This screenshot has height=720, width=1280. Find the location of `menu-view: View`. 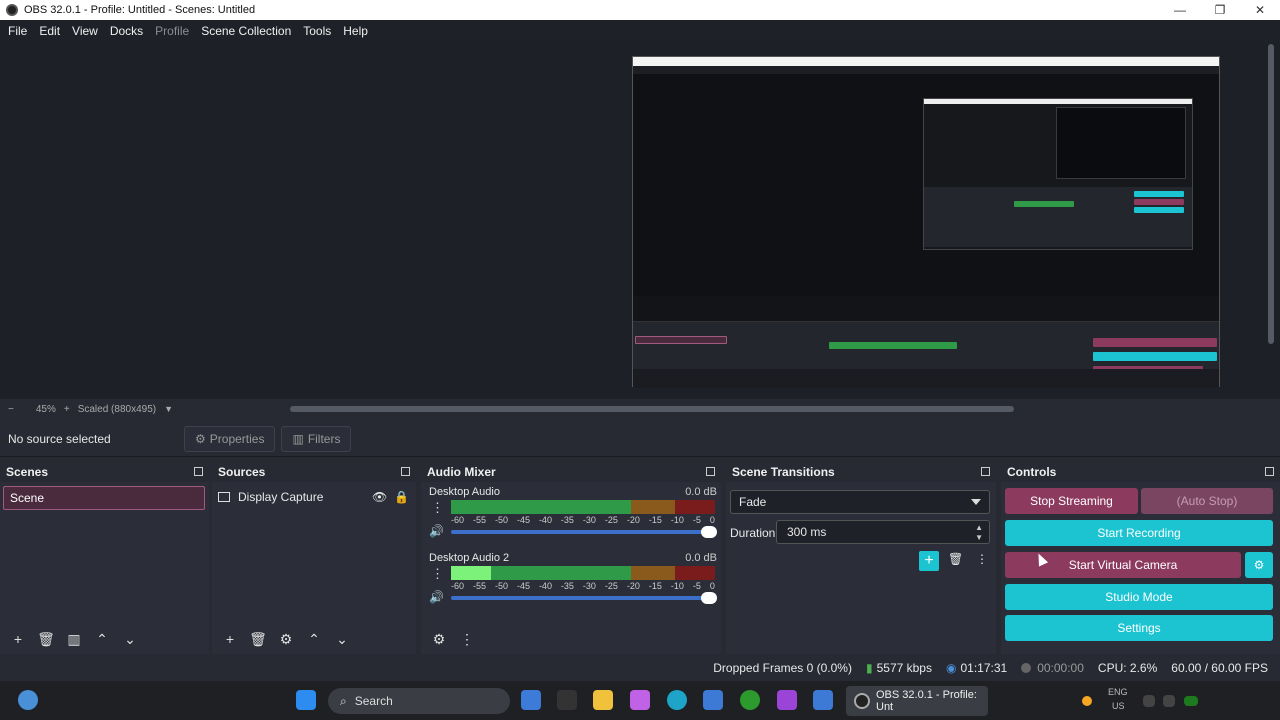

menu-view: View is located at coordinates (85, 31).